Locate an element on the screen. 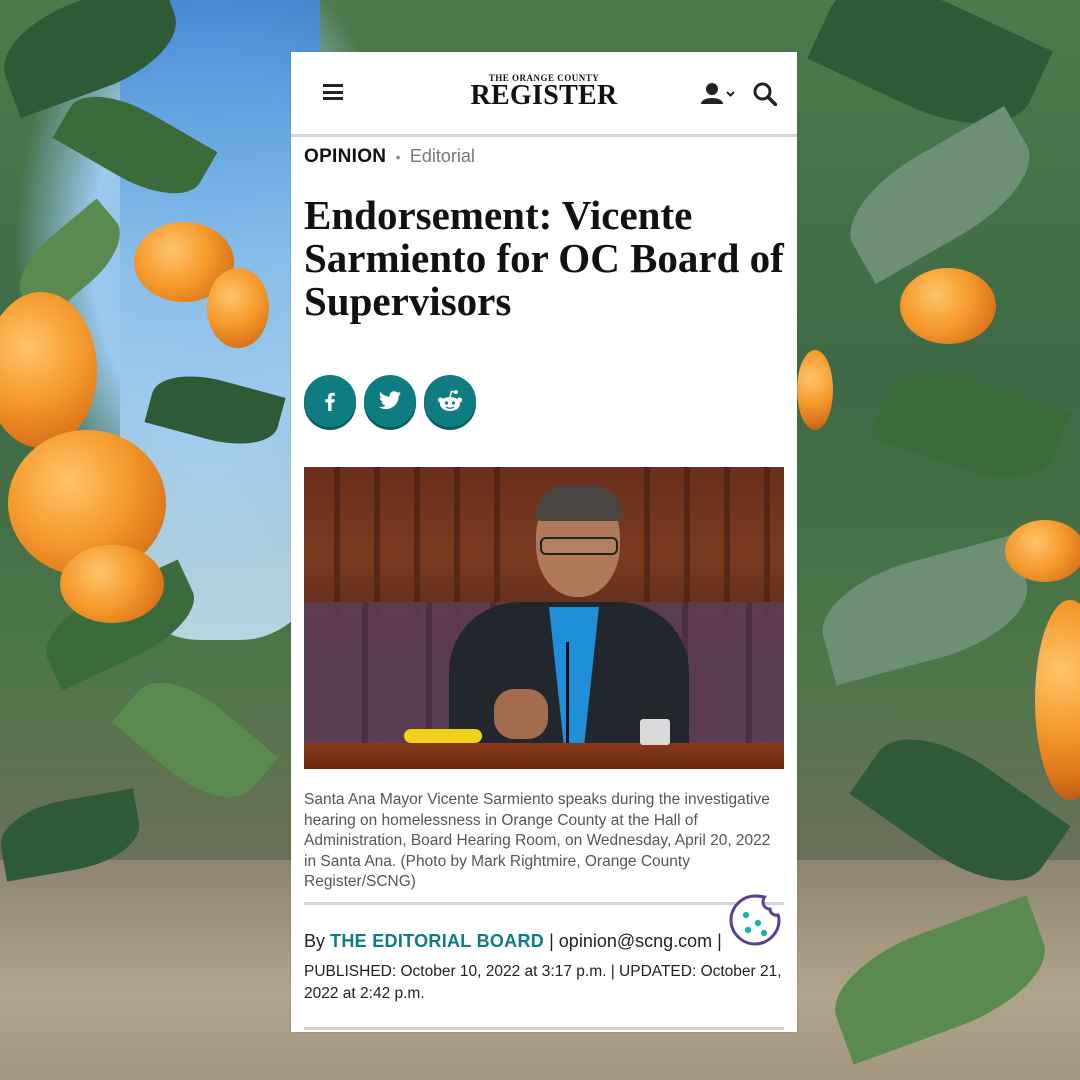  subsection-link: Editorial is located at coordinates (442, 156).